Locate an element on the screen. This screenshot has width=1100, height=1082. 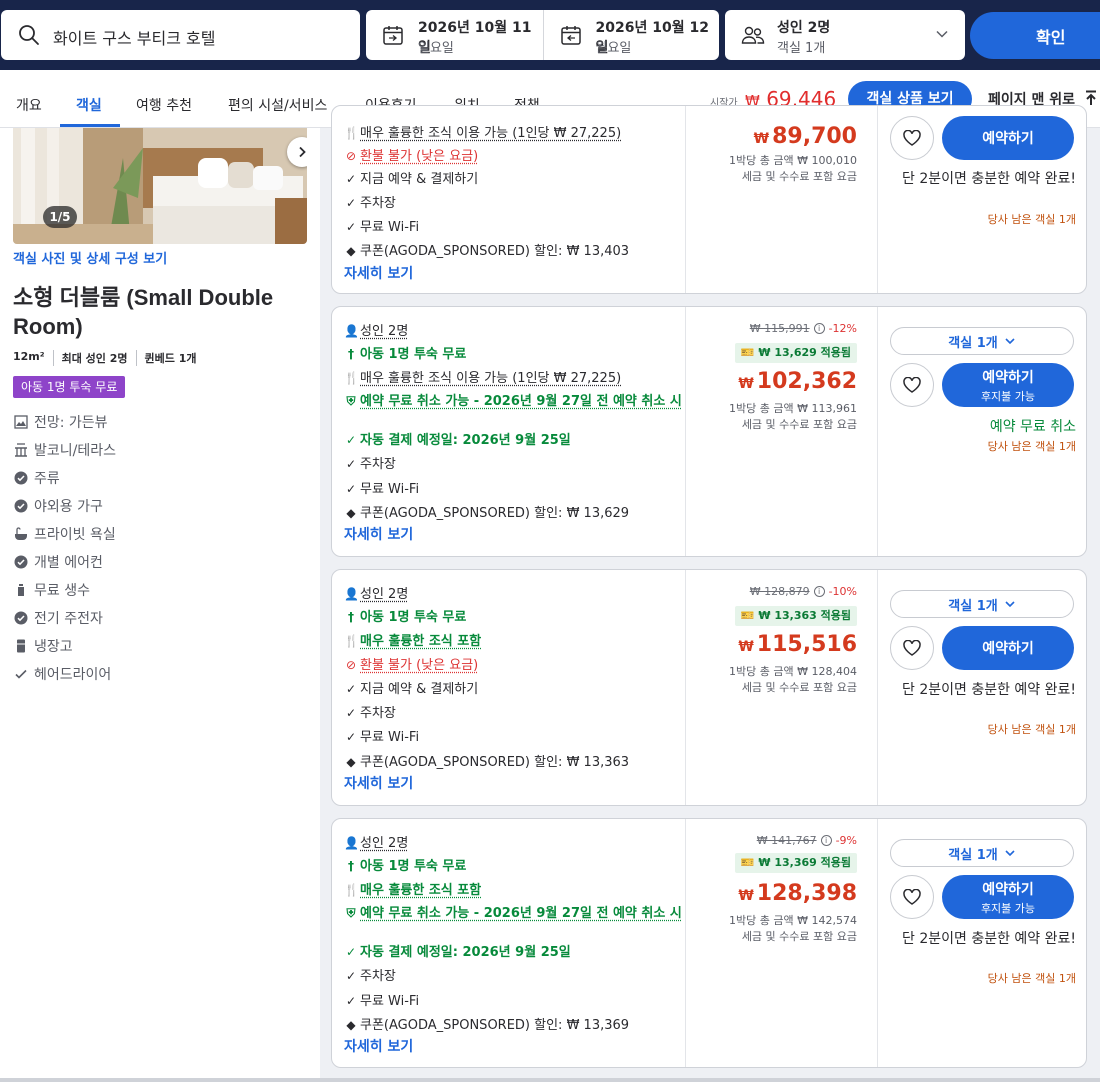
offer-1-book-button: 예약하기 is located at coordinates (1008, 138).